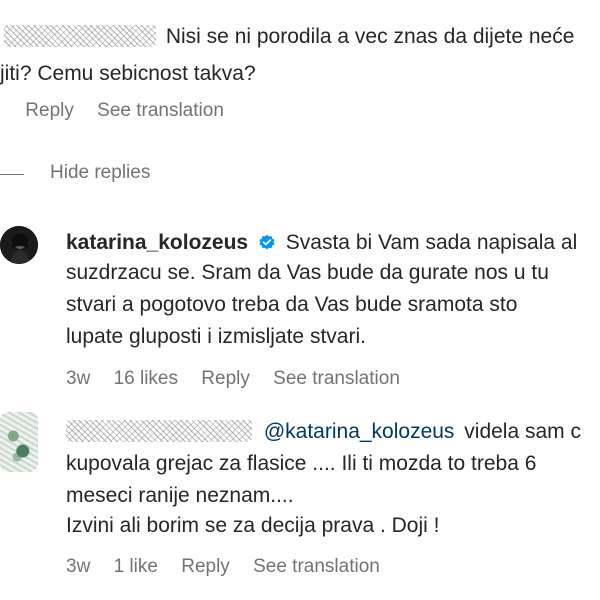  Describe the element at coordinates (146, 378) in the screenshot. I see `likes-count: 16 likes` at that location.